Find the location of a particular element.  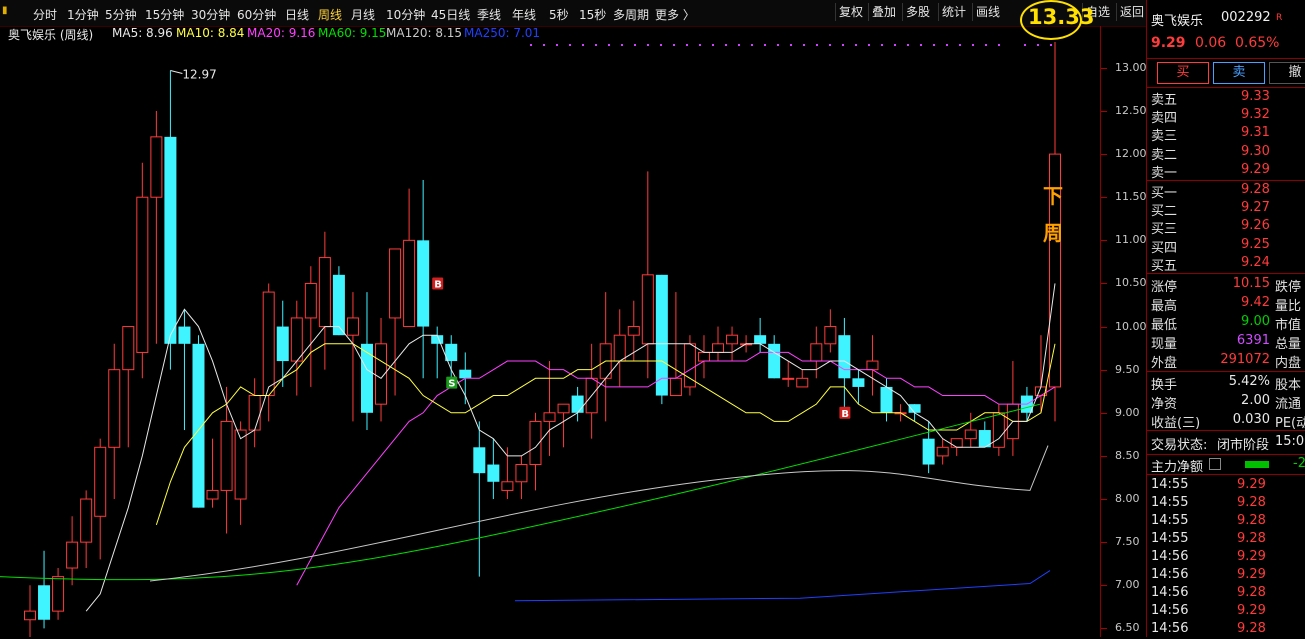

ask-row: 卖二 9.30 is located at coordinates (1228, 153).